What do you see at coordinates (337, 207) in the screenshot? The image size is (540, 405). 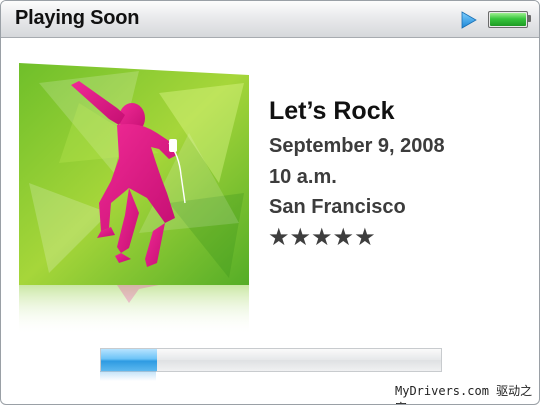 I see `event-location: San Francisco` at bounding box center [337, 207].